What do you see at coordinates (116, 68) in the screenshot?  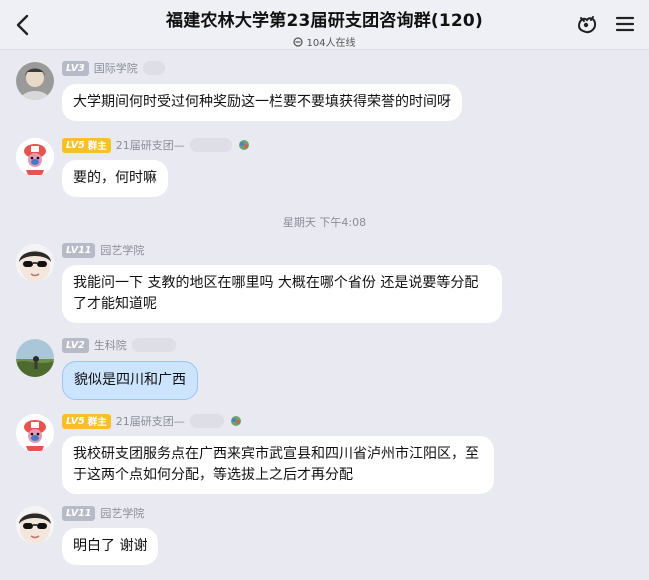 I see `sender-name: 国际学院` at bounding box center [116, 68].